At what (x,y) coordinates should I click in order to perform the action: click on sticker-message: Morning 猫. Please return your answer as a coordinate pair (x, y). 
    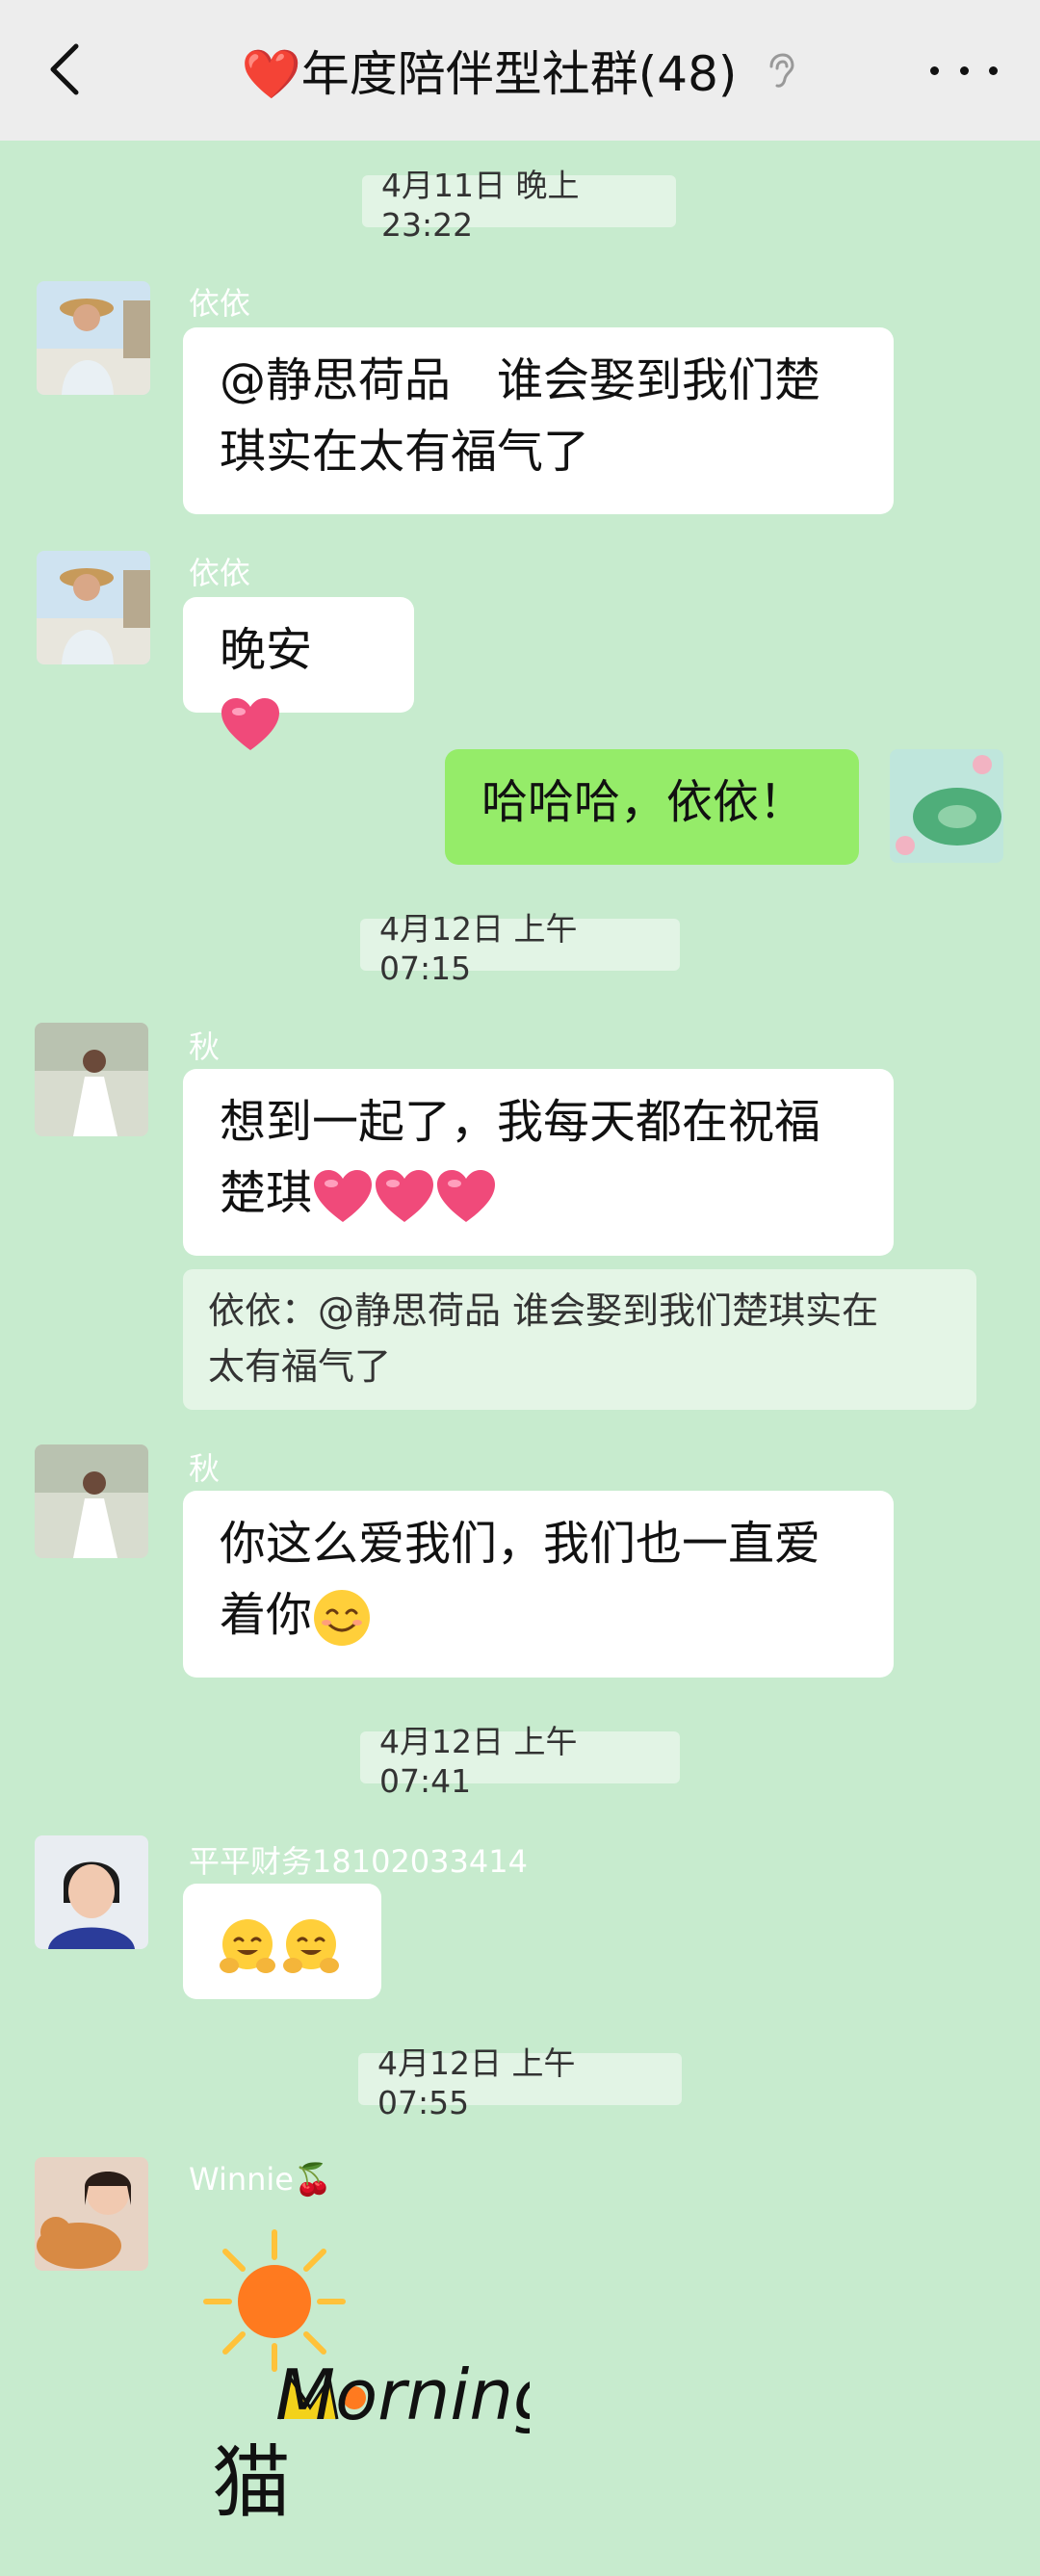
    Looking at the image, I should click on (371, 2378).